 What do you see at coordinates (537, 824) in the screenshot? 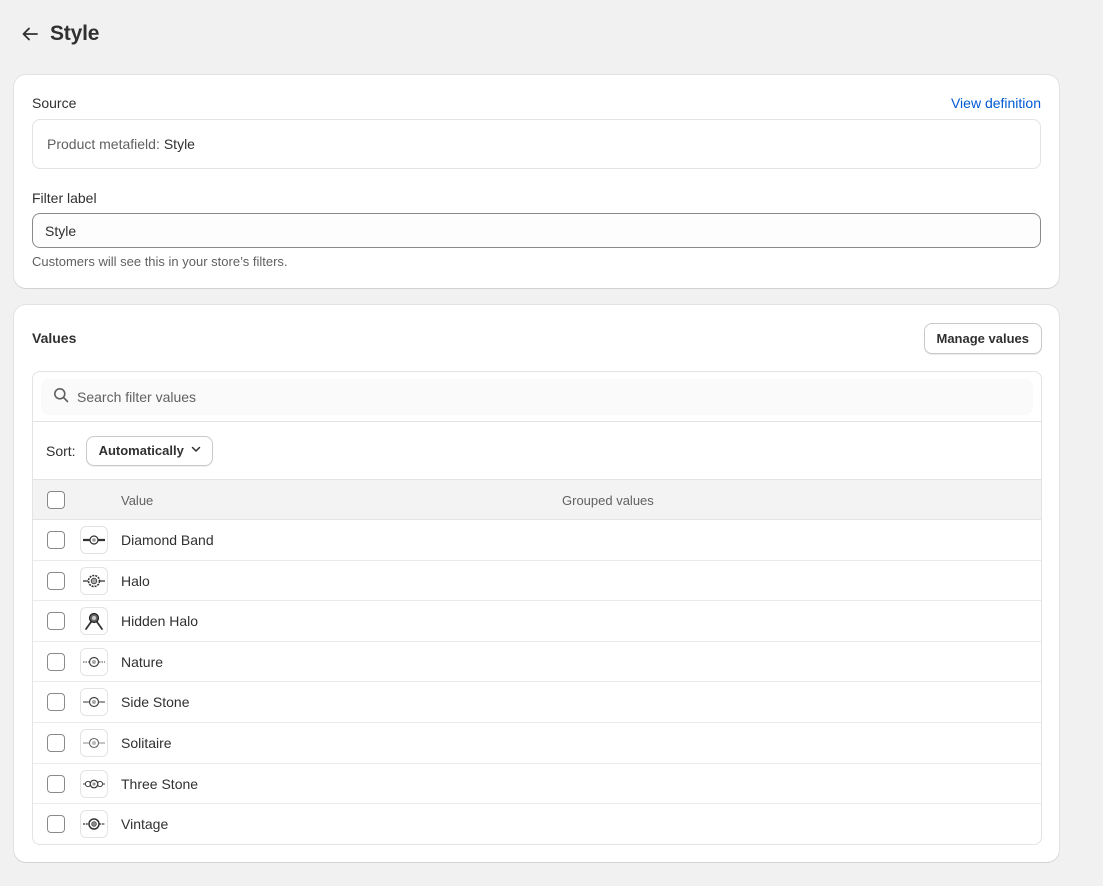
I see `table-row: Vintage` at bounding box center [537, 824].